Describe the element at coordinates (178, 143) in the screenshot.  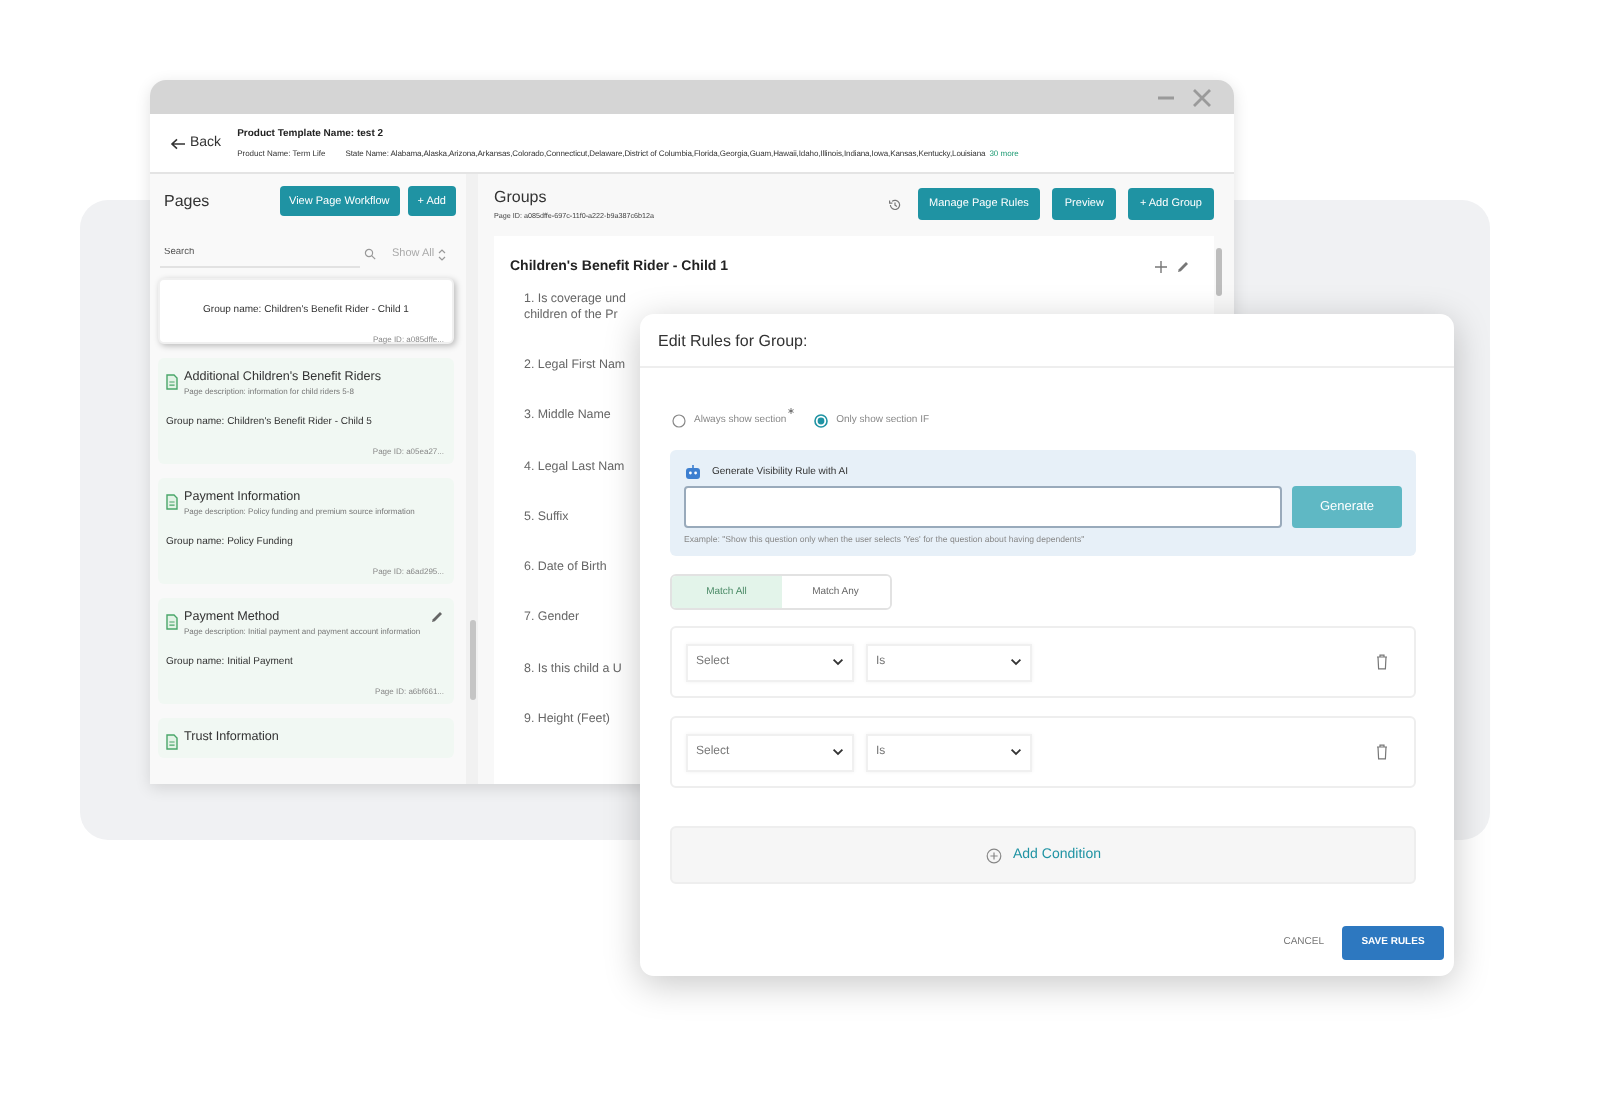
I see `arrow-left-icon` at that location.